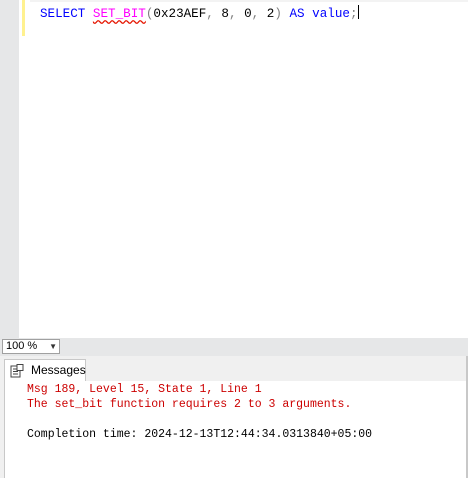 This screenshot has height=478, width=468. Describe the element at coordinates (23, 18) in the screenshot. I see `change-tracking-bar` at that location.